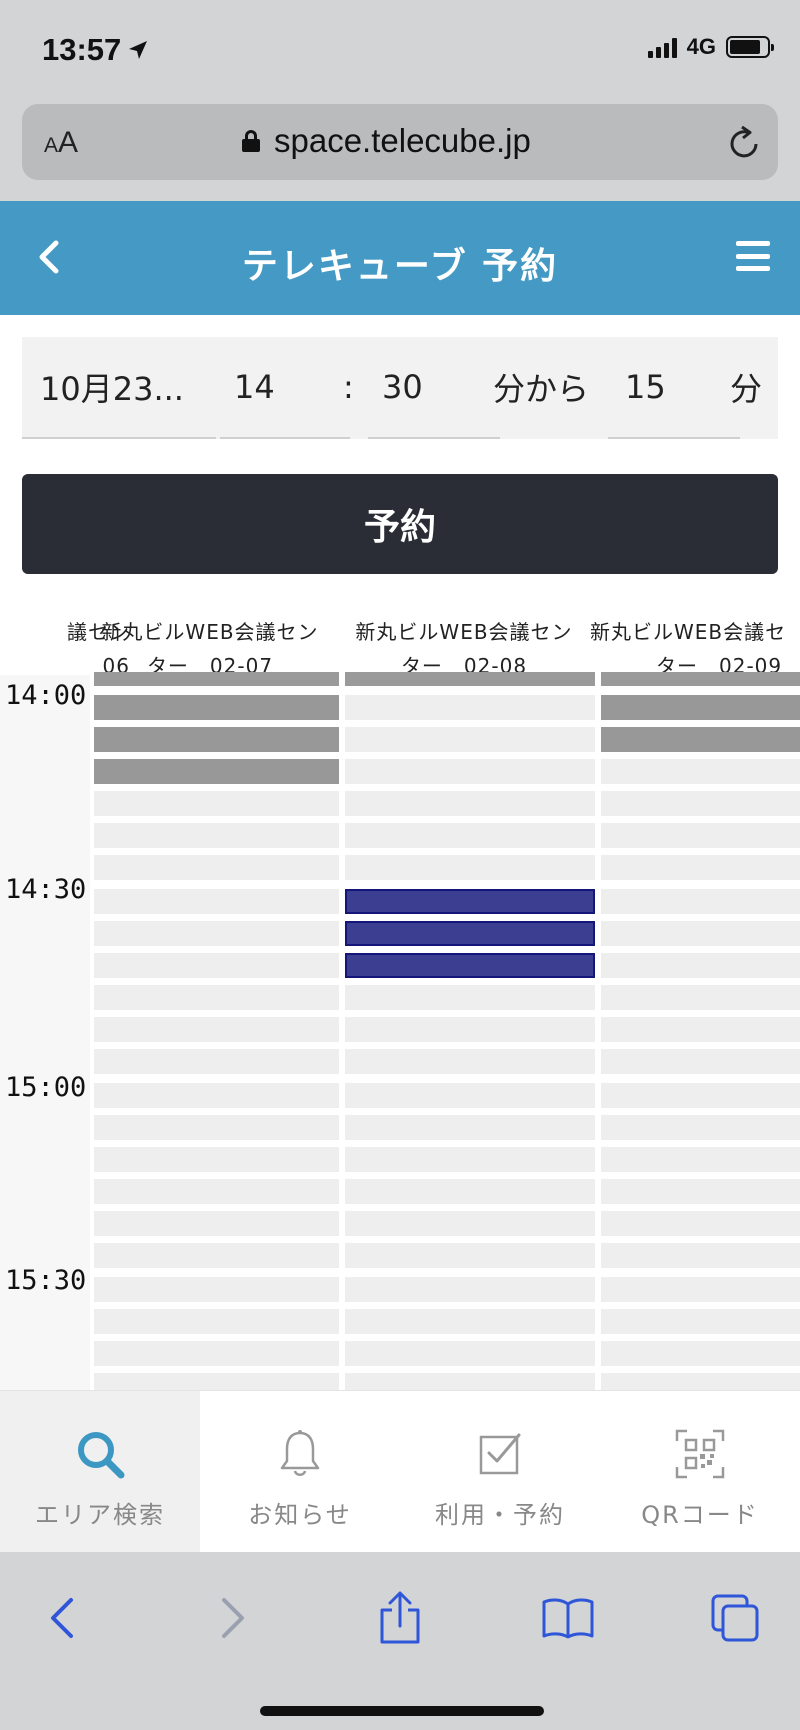 The height and width of the screenshot is (1730, 800). What do you see at coordinates (400, 50) in the screenshot?
I see `status-bar: 13:57 4G` at bounding box center [400, 50].